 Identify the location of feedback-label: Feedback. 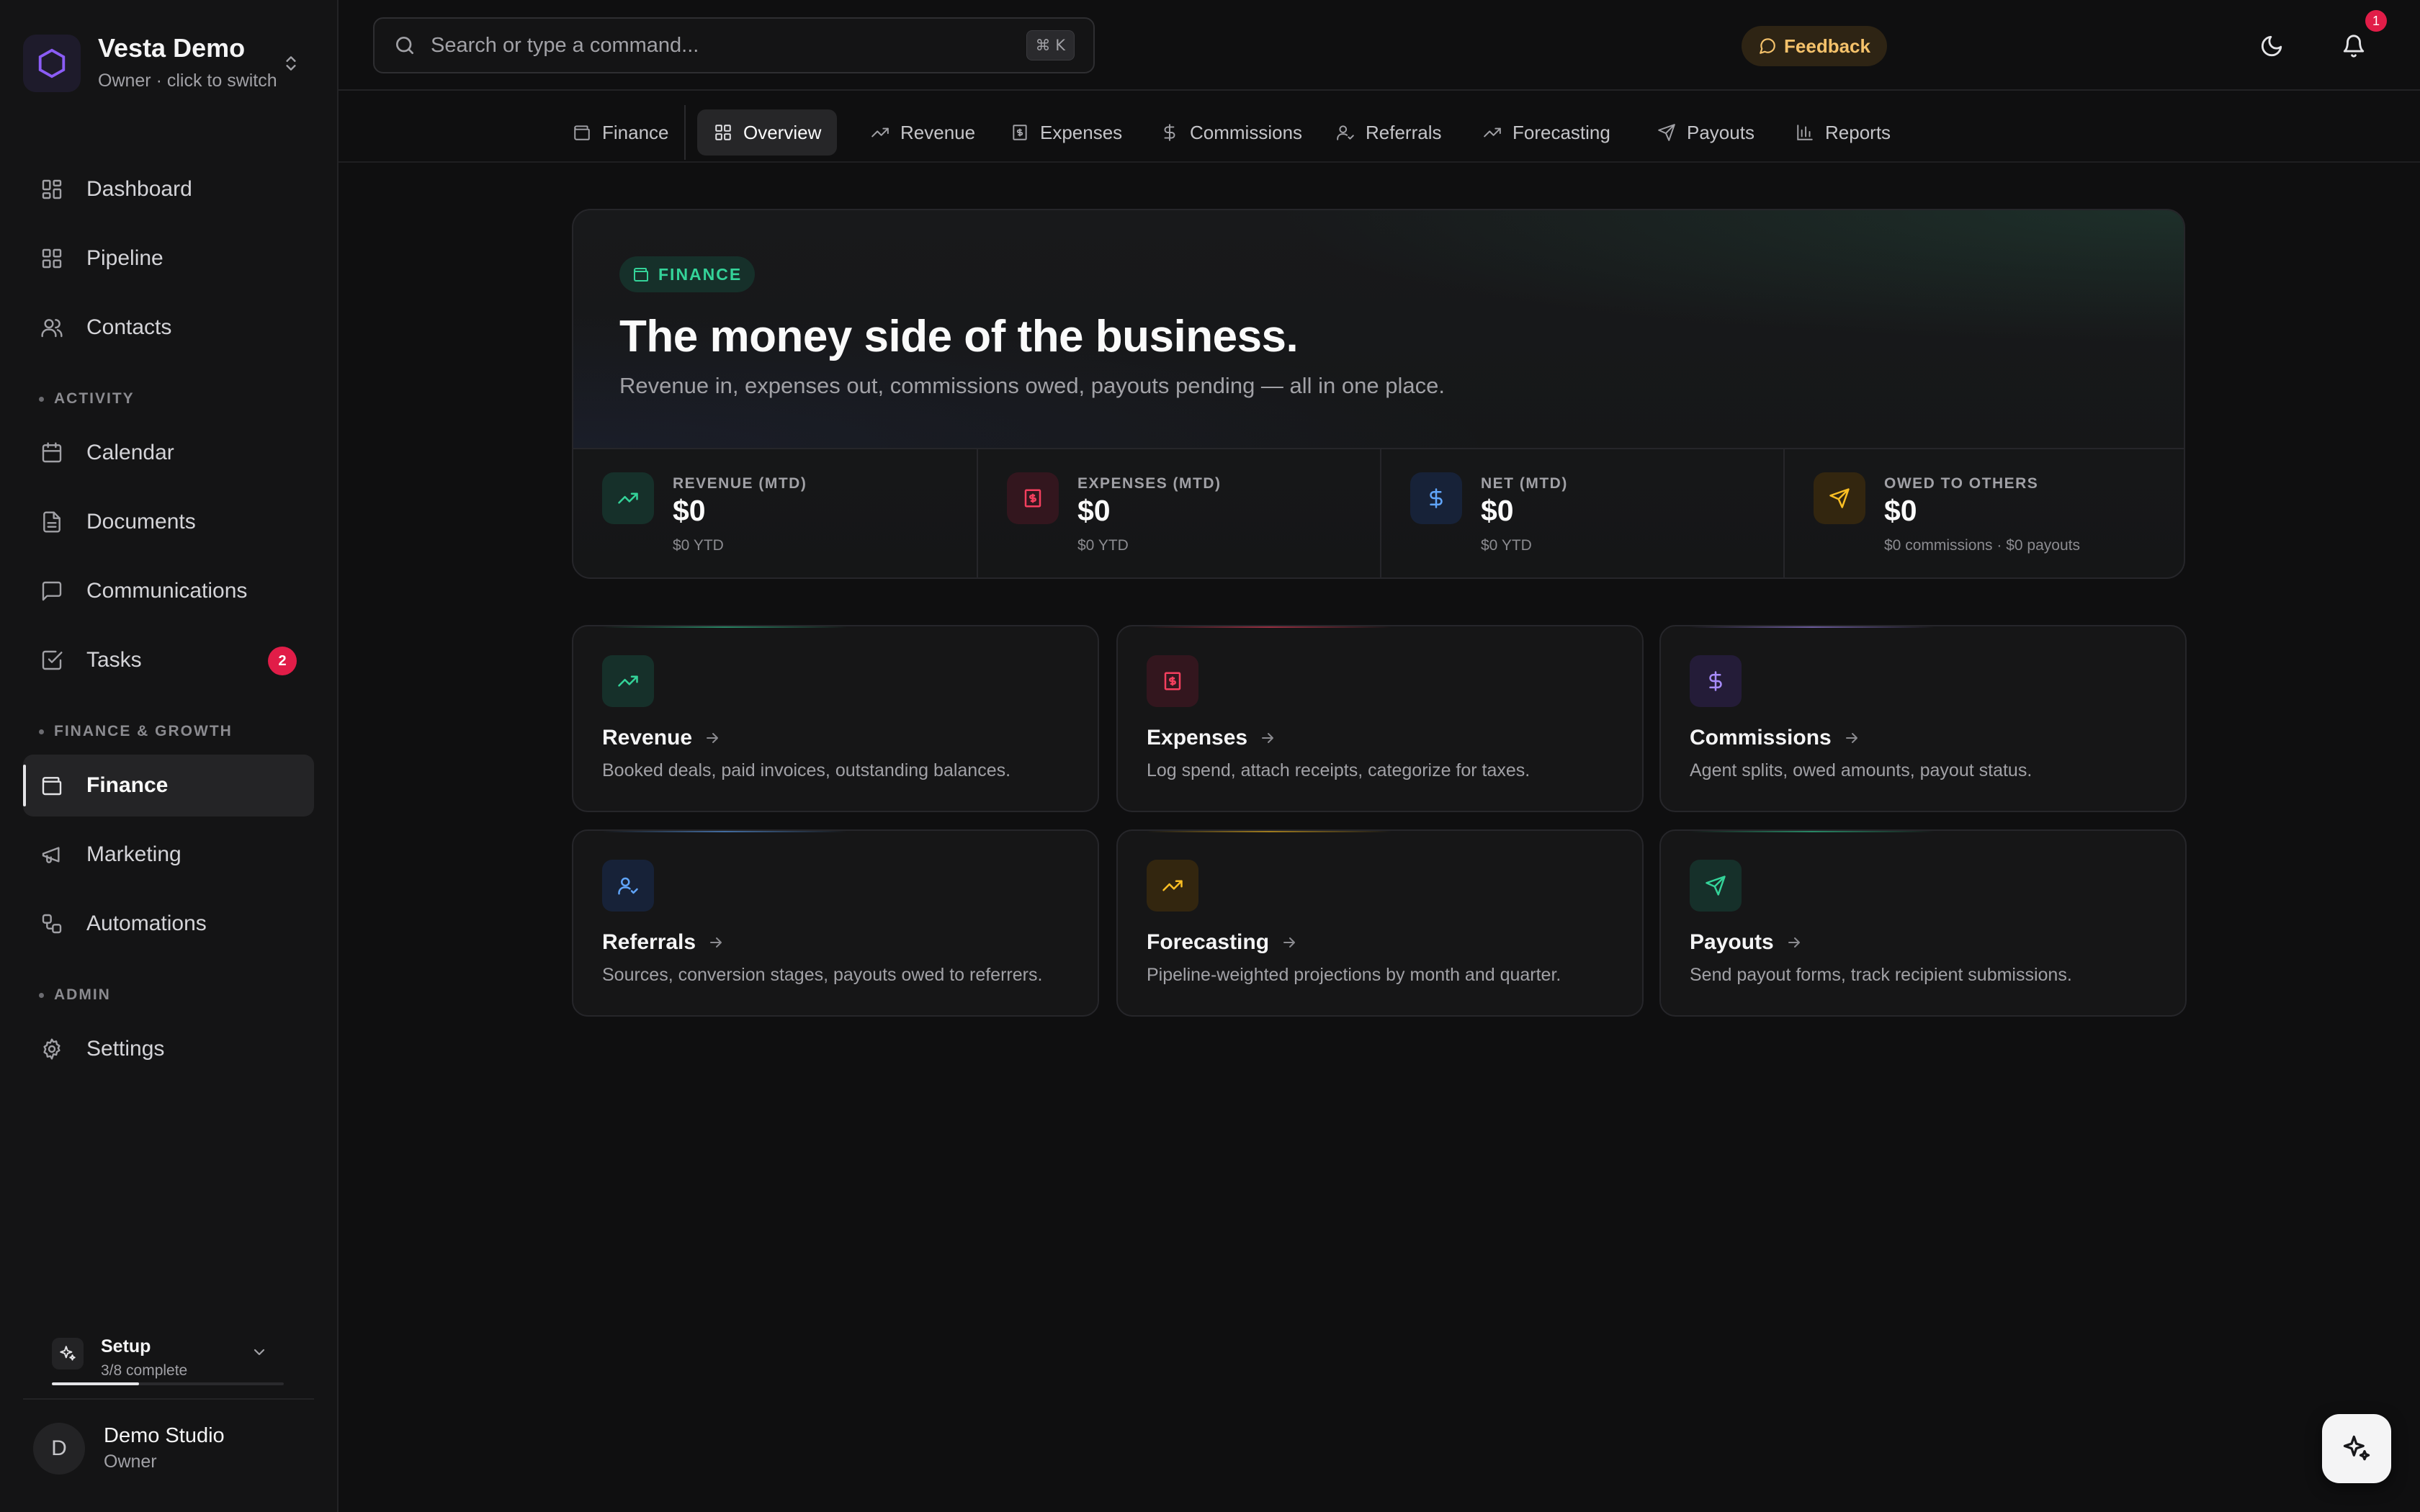
(1827, 46).